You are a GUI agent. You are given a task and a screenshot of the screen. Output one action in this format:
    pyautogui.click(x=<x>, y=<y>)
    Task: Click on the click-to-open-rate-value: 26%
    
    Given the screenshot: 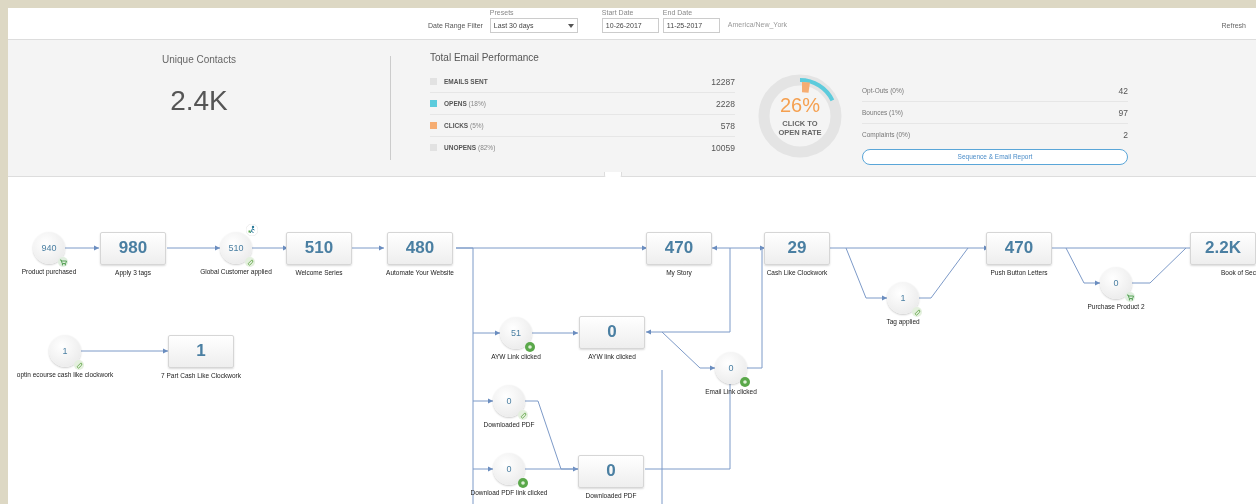 What is the action you would take?
    pyautogui.click(x=800, y=105)
    